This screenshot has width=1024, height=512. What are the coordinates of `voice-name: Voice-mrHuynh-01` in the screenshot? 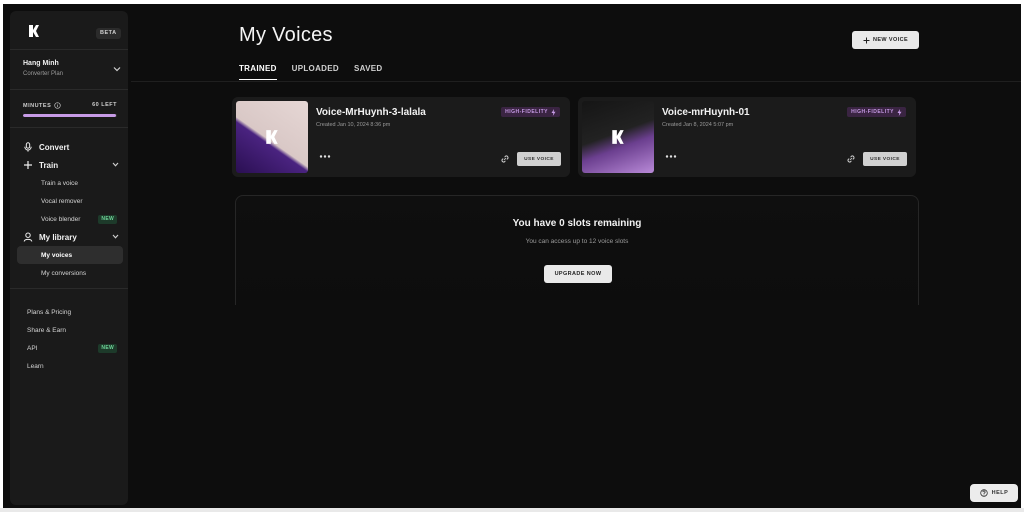 It's located at (706, 112).